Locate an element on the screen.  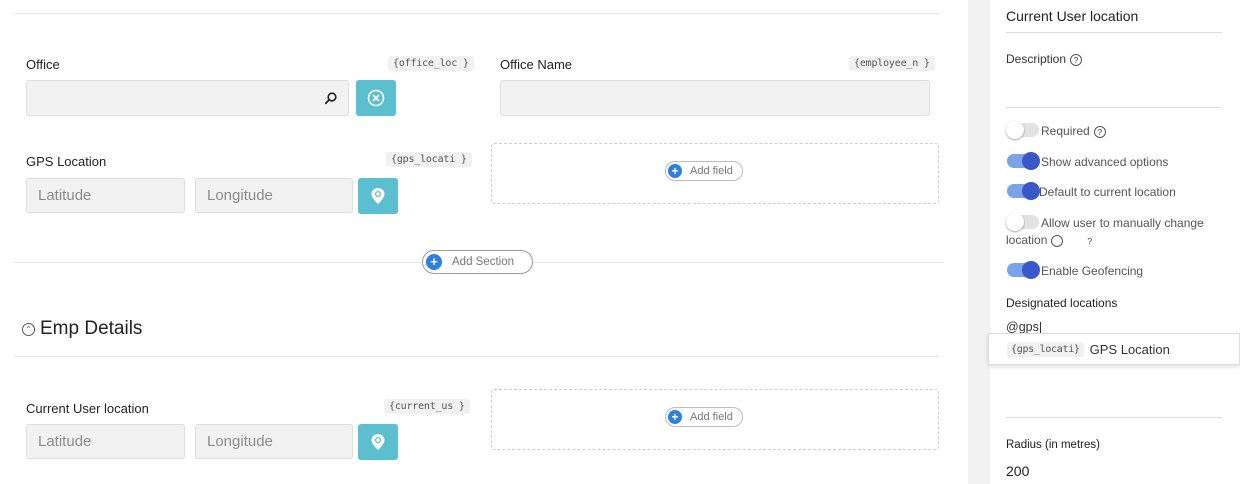
field-title-input: Current User location is located at coordinates (1072, 16).